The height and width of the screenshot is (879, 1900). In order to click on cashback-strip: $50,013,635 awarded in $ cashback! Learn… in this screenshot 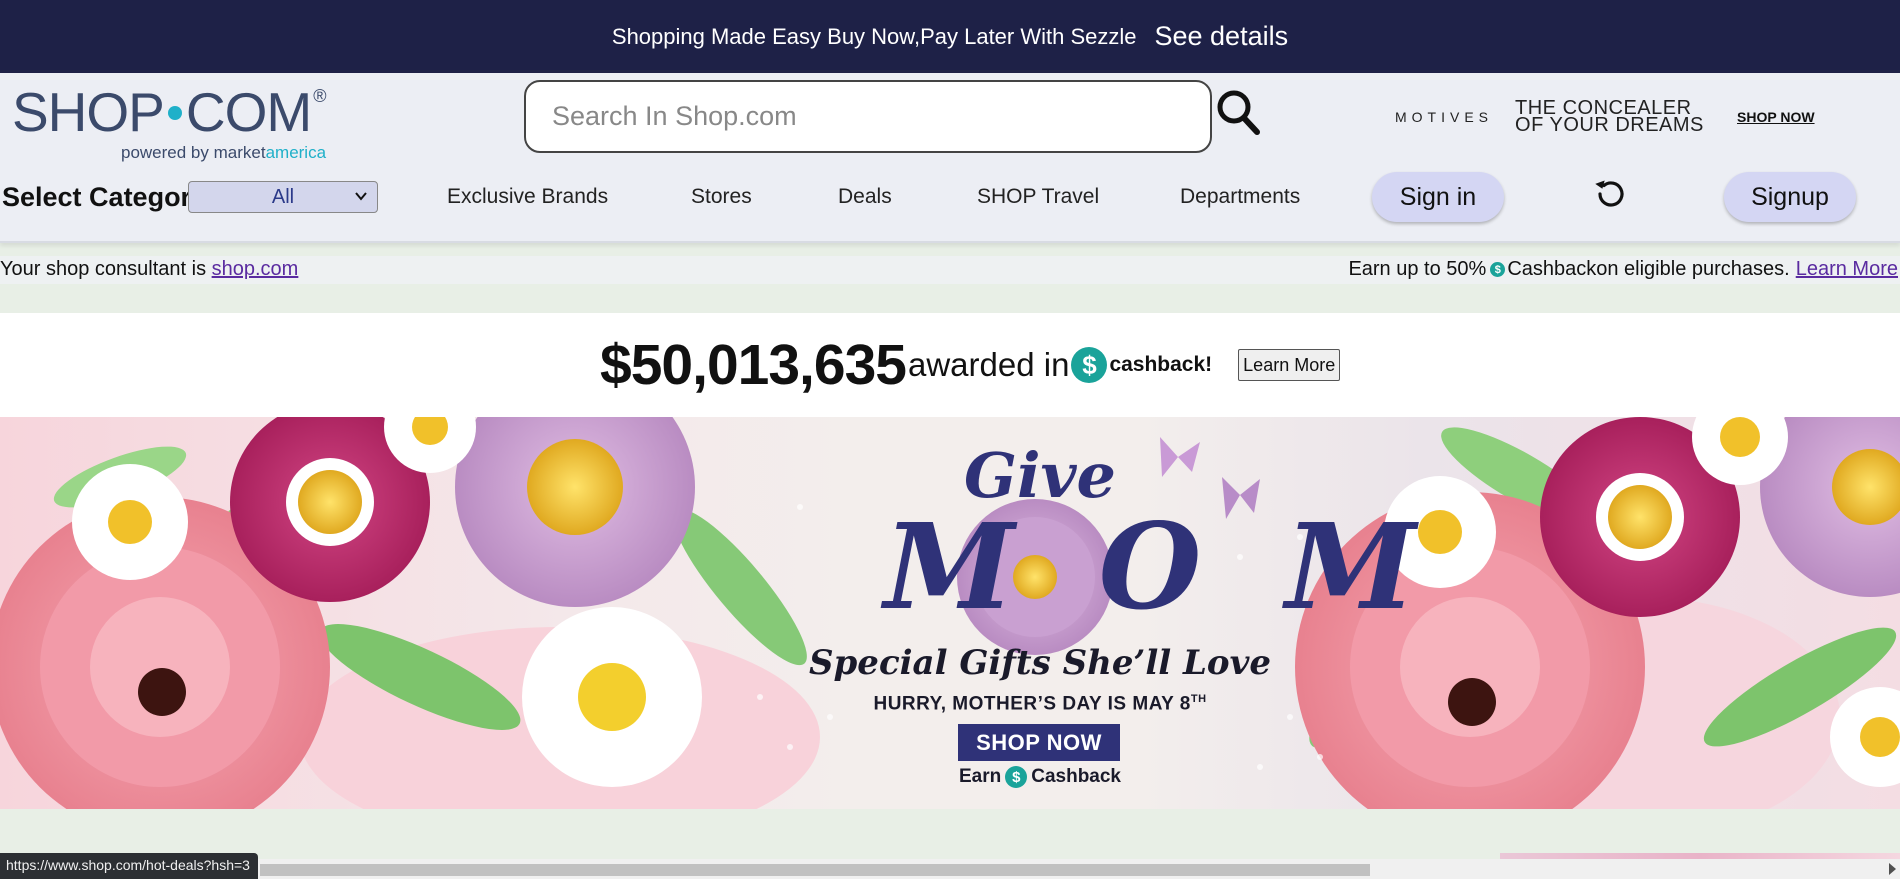, I will do `click(950, 365)`.